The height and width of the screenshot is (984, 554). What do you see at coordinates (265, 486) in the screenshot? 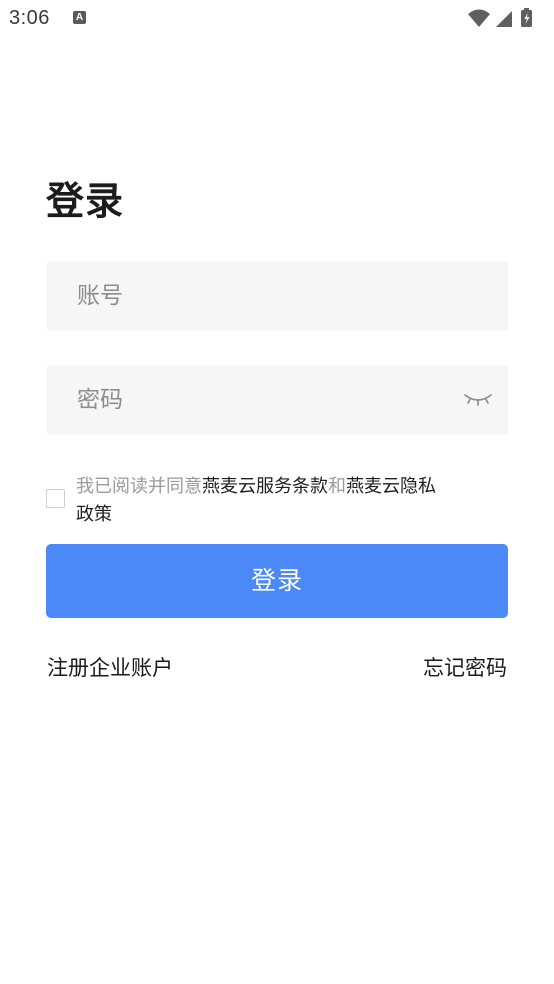
I see `terms-of-service-link: 燕麦云服务条款` at bounding box center [265, 486].